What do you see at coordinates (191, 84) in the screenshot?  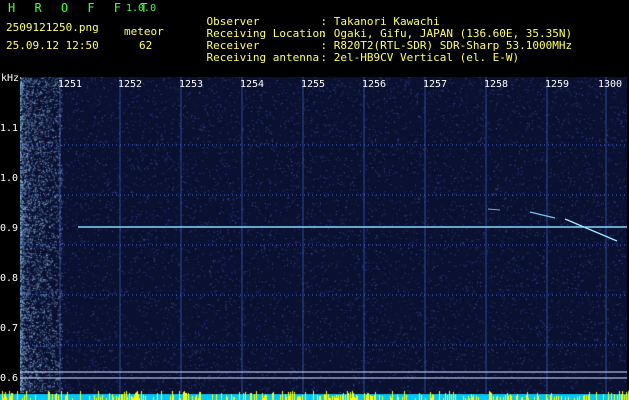 I see `x-tick-label: 1253` at bounding box center [191, 84].